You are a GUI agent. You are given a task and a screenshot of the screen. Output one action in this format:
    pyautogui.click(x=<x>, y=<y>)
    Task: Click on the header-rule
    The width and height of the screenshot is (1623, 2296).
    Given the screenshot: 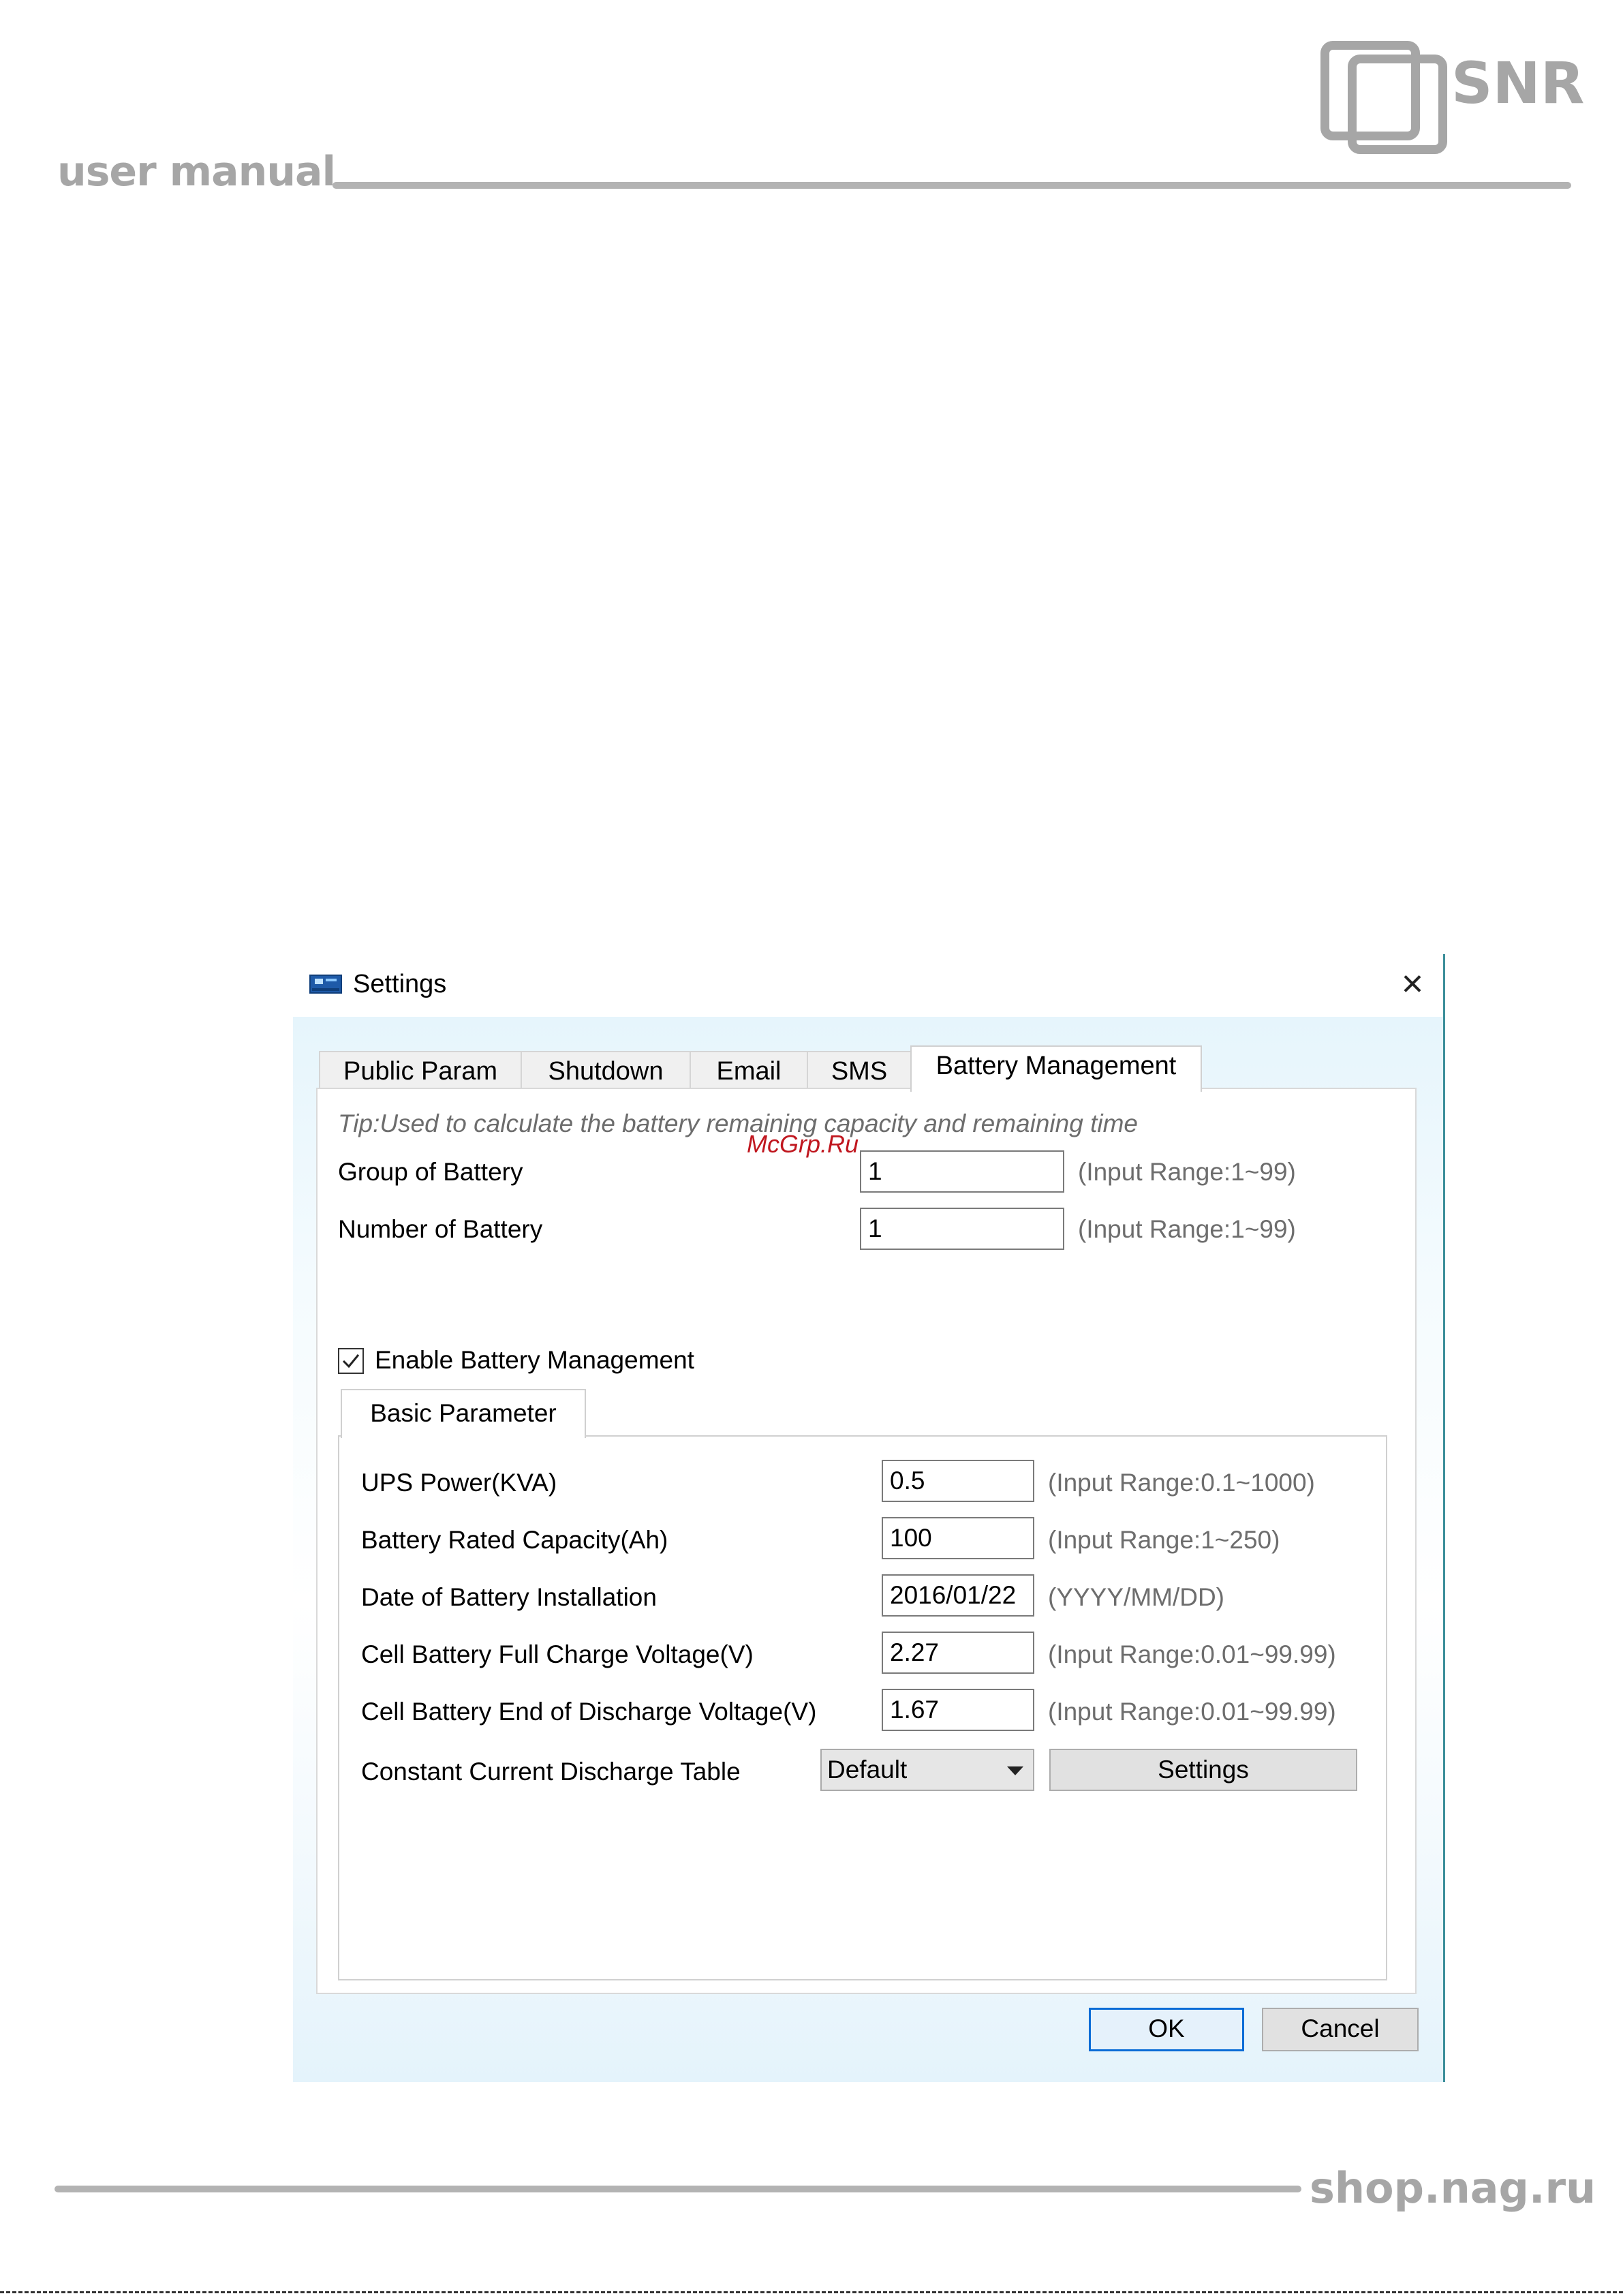 What is the action you would take?
    pyautogui.click(x=952, y=185)
    